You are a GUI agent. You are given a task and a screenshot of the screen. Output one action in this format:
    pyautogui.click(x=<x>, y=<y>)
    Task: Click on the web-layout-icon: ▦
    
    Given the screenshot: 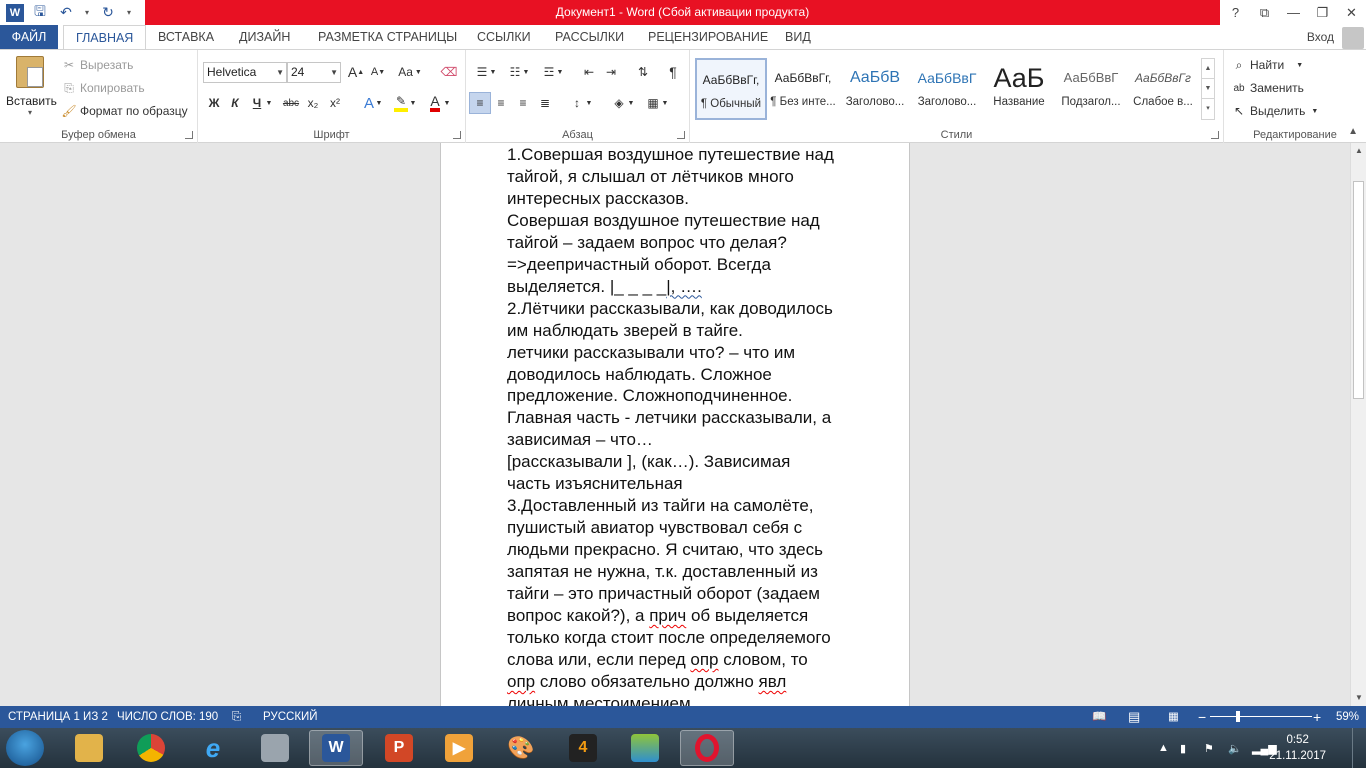 What is the action you would take?
    pyautogui.click(x=1173, y=717)
    